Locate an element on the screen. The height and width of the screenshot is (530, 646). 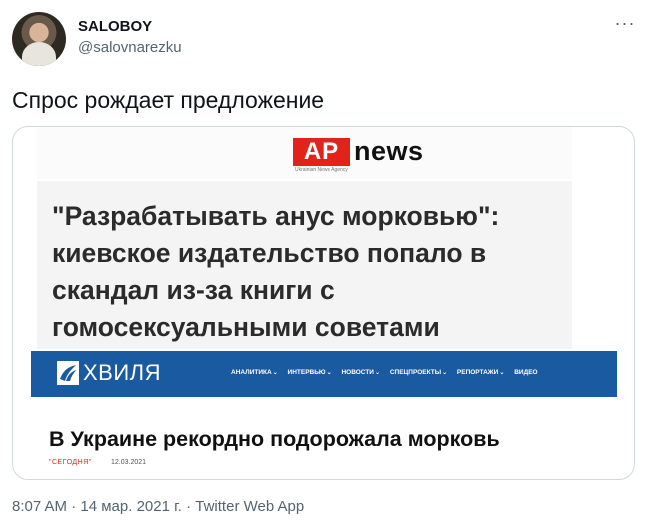
author-display-name: SALOBOY is located at coordinates (115, 26).